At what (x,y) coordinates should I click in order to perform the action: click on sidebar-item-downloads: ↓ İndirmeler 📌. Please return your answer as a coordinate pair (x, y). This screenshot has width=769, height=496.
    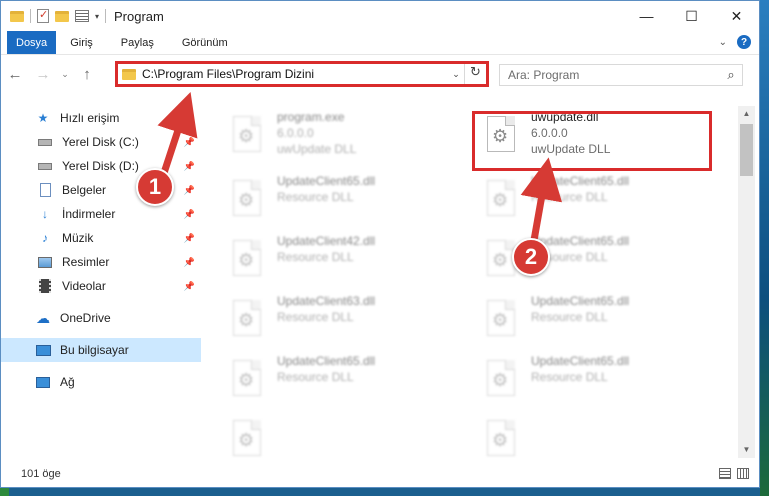
    Looking at the image, I should click on (103, 214).